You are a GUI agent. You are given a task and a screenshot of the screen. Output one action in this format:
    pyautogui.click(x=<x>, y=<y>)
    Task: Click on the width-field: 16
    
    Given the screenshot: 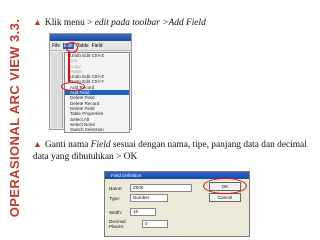 What is the action you would take?
    pyautogui.click(x=143, y=212)
    